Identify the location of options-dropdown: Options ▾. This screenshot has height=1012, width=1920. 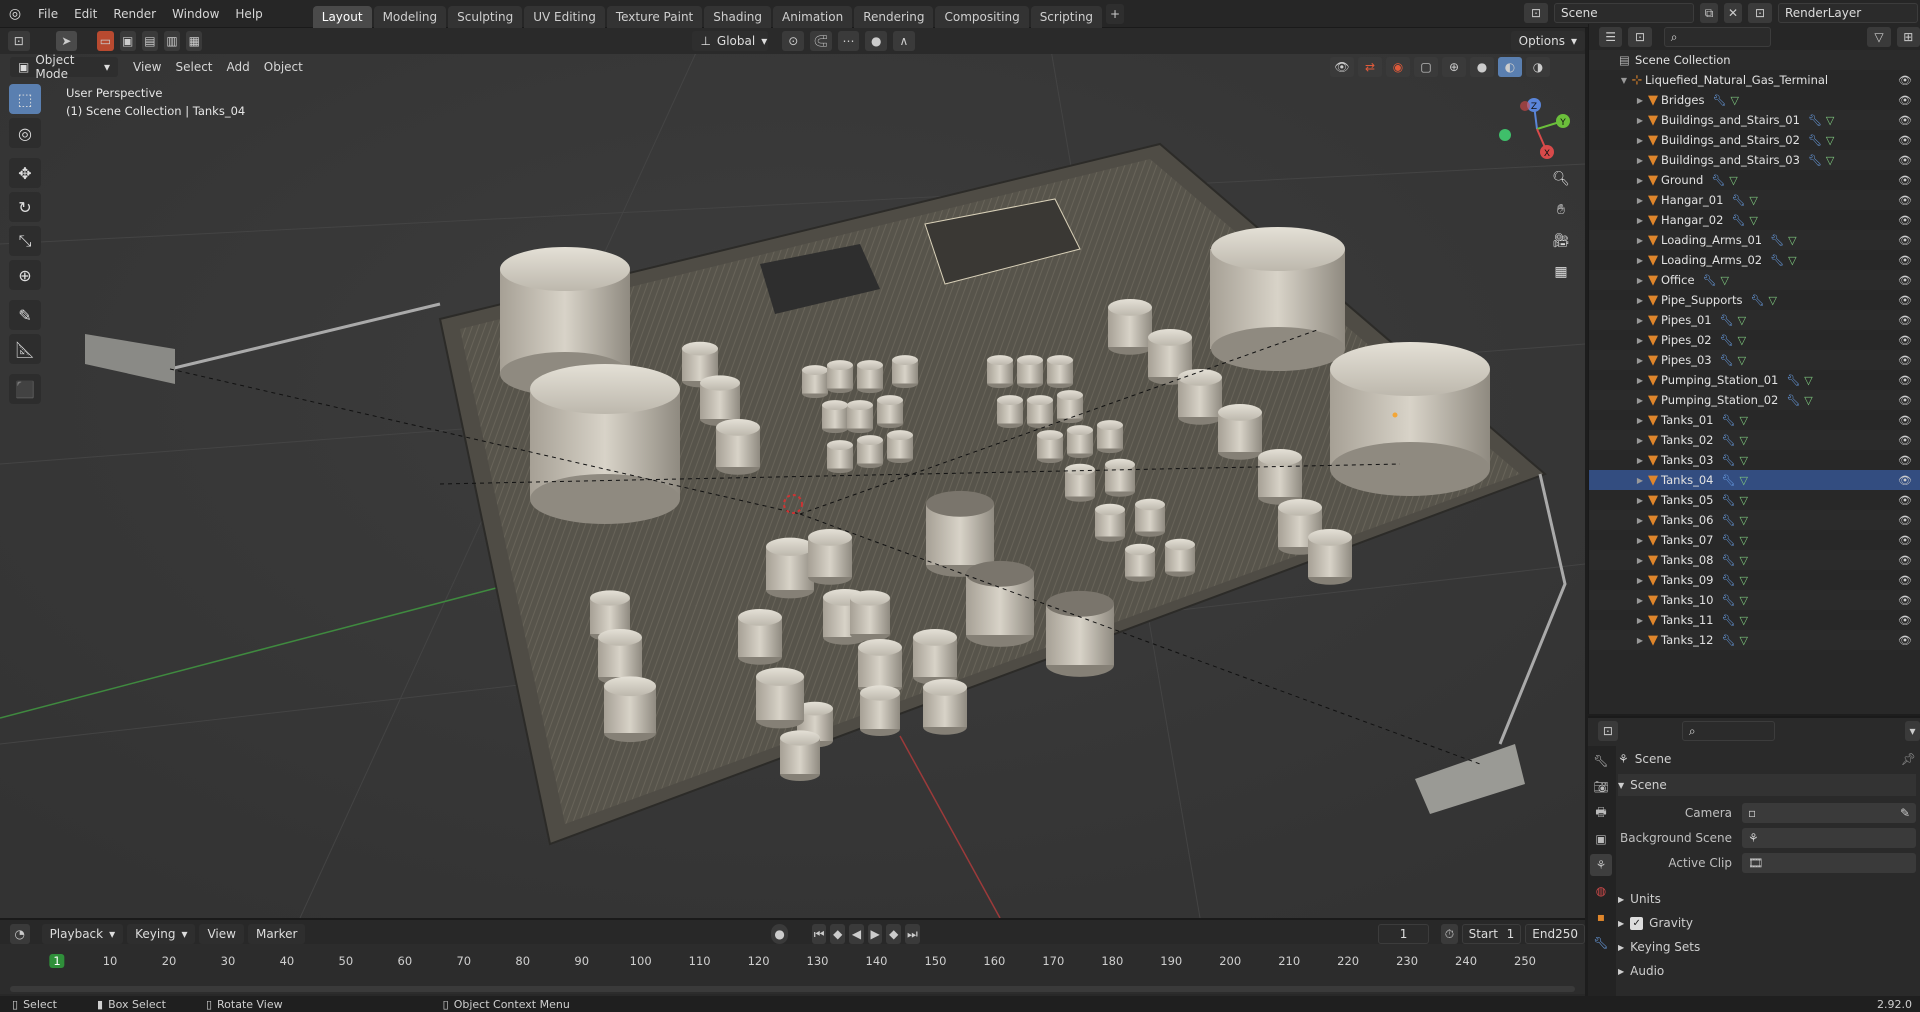
(1547, 41).